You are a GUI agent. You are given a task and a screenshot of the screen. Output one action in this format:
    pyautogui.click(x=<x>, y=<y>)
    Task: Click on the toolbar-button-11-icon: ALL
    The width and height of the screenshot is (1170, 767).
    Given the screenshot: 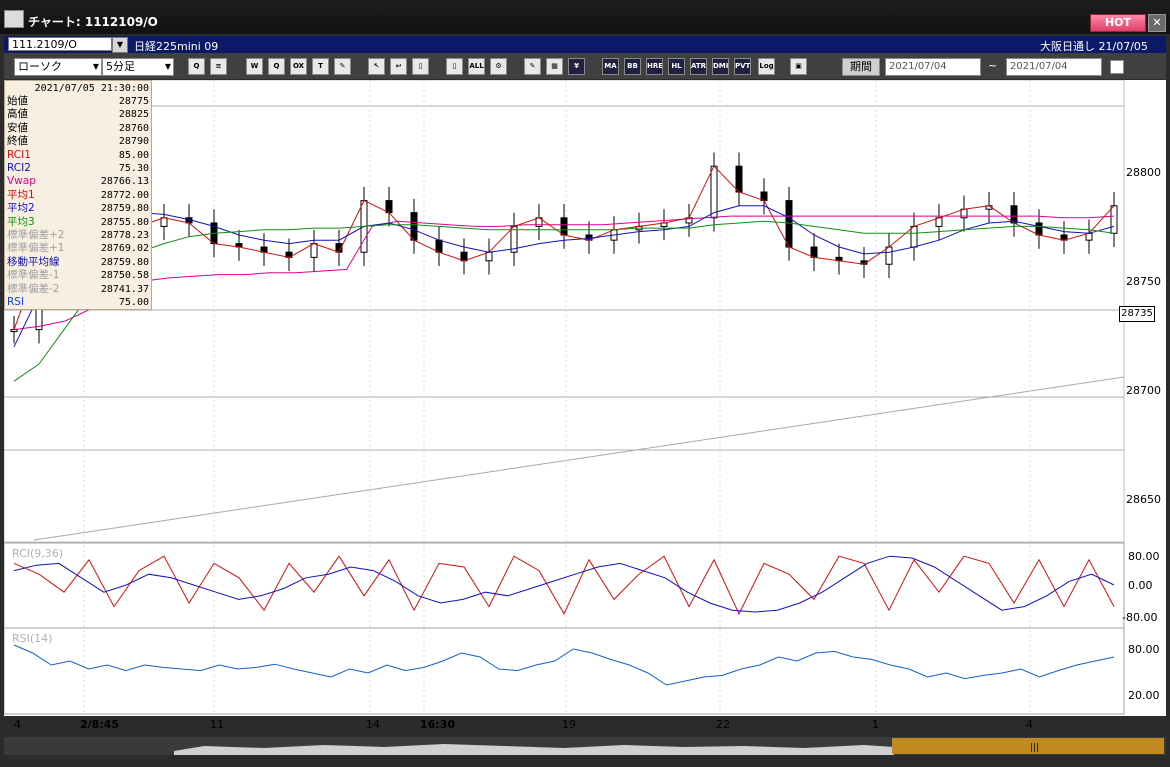 What is the action you would take?
    pyautogui.click(x=476, y=66)
    